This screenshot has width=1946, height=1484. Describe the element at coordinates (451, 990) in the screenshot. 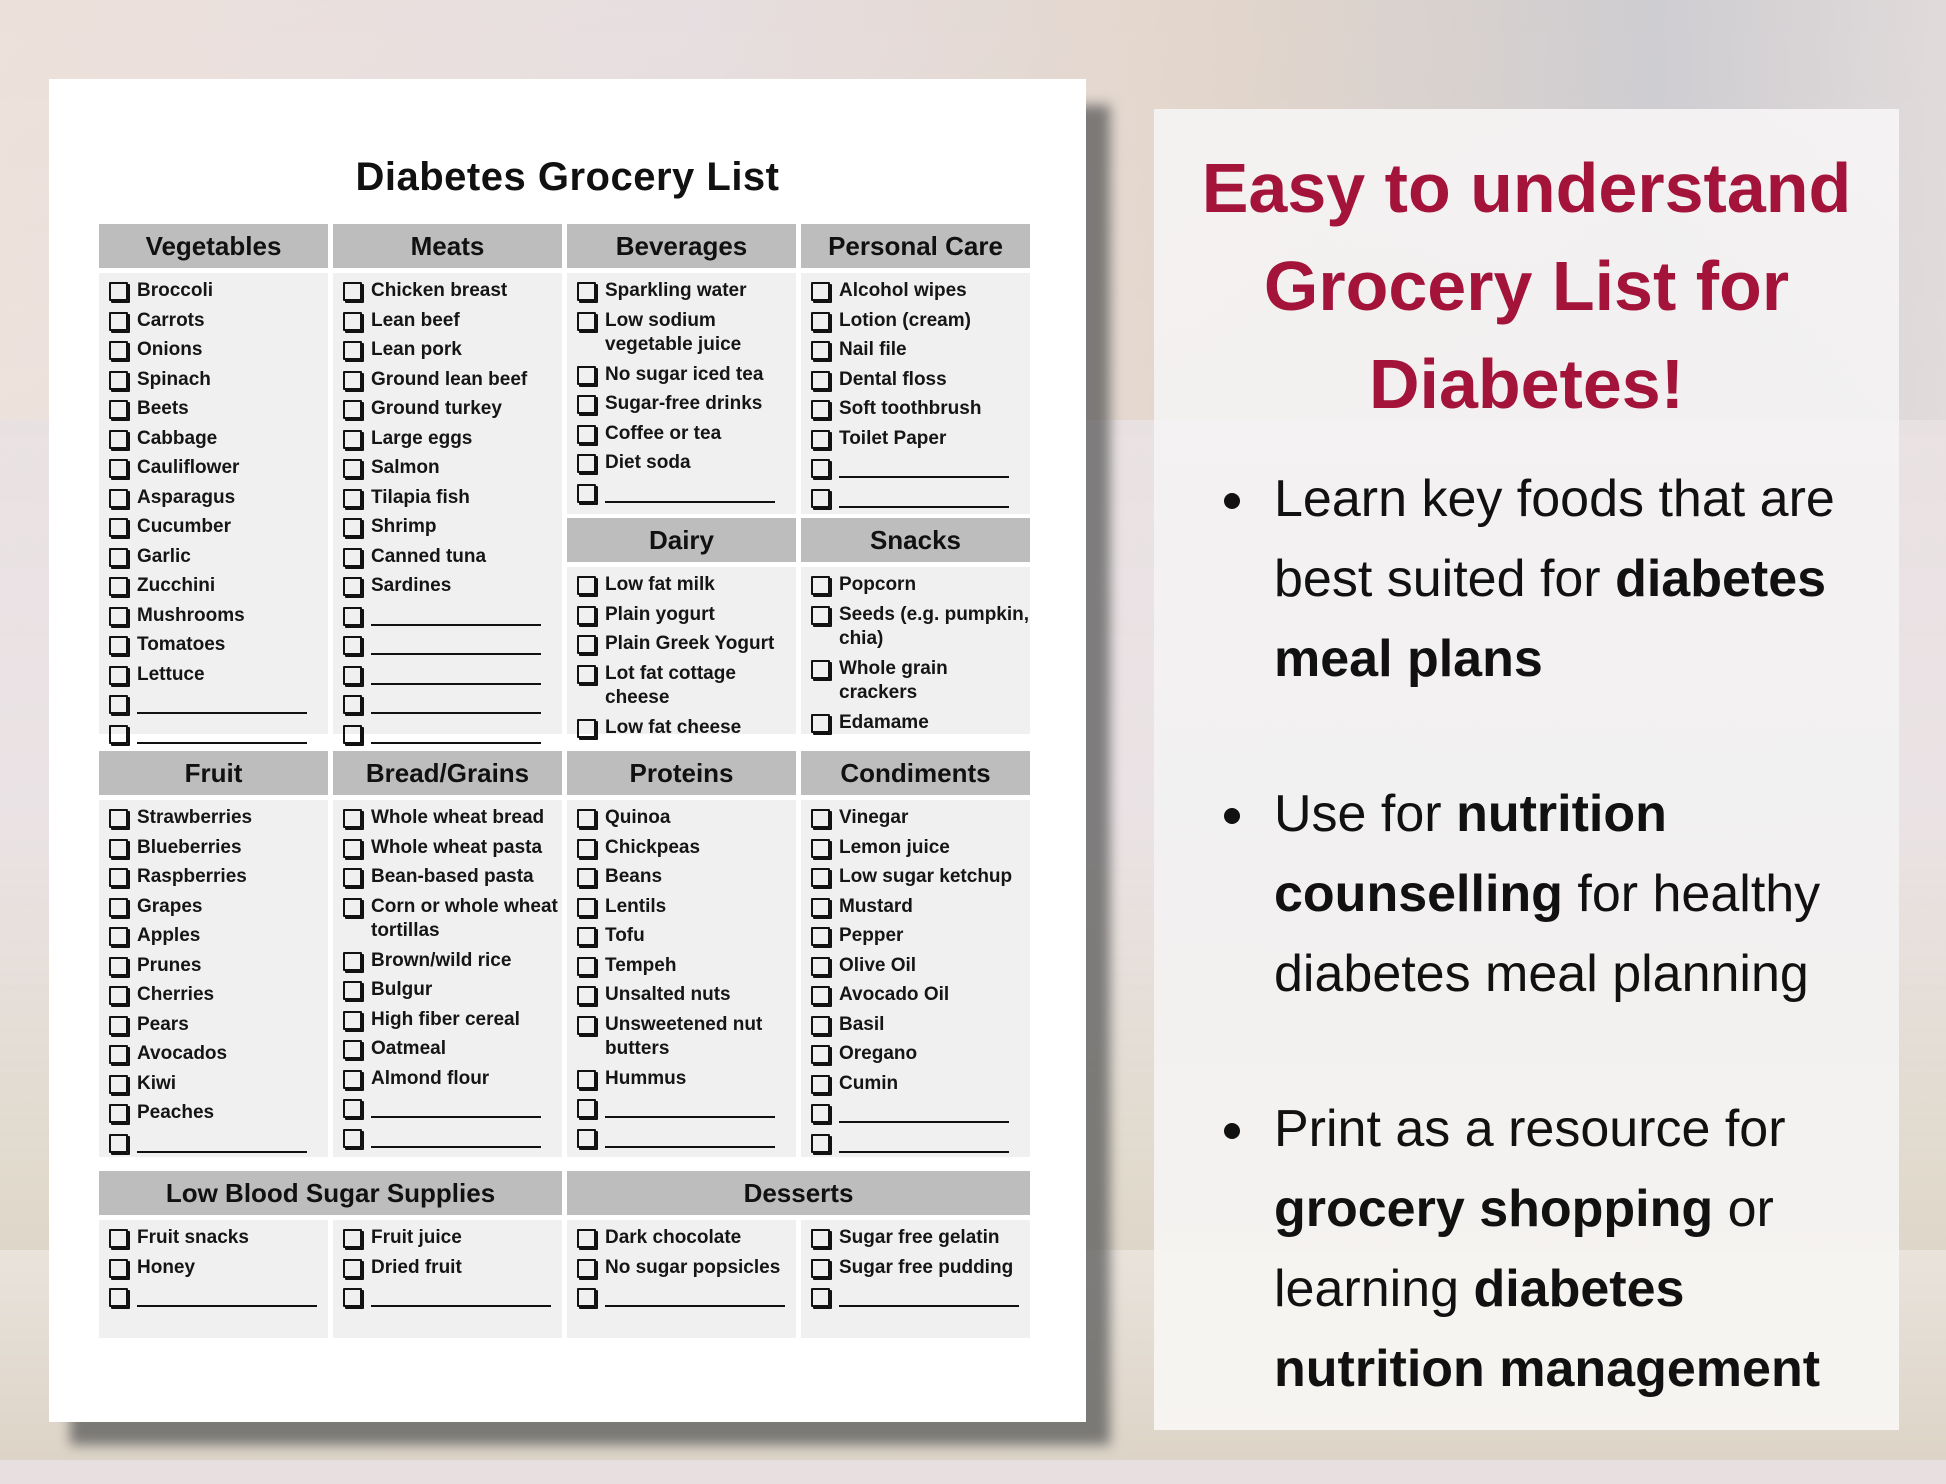

I see `list-item: Bulgur` at that location.